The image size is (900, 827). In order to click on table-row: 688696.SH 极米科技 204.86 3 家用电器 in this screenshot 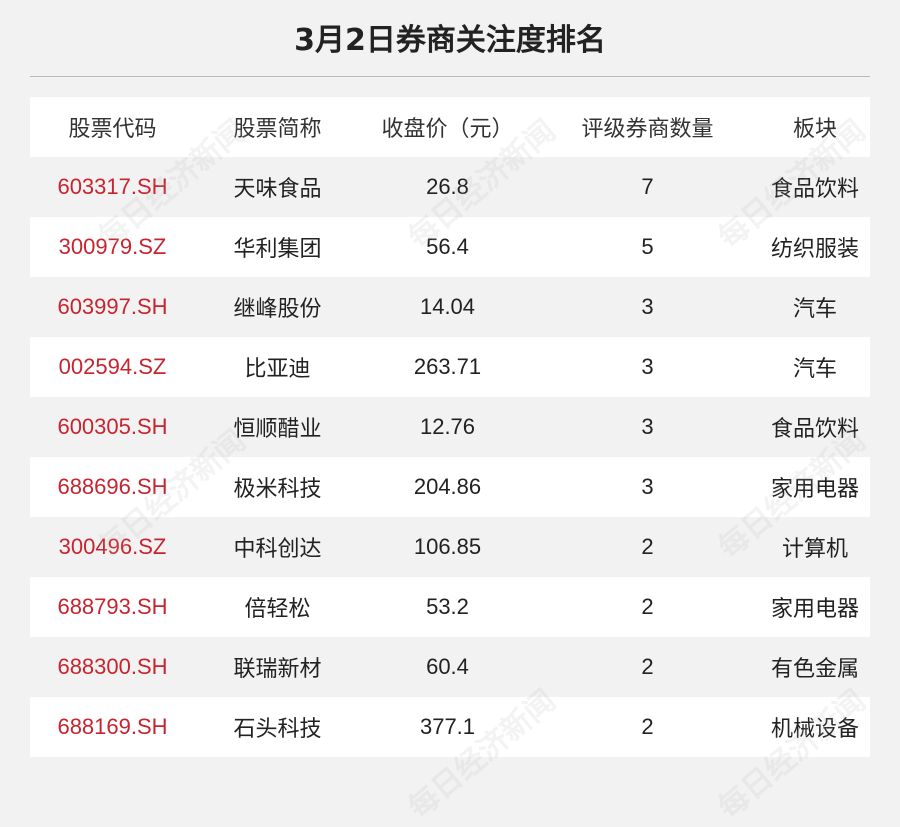, I will do `click(450, 487)`.